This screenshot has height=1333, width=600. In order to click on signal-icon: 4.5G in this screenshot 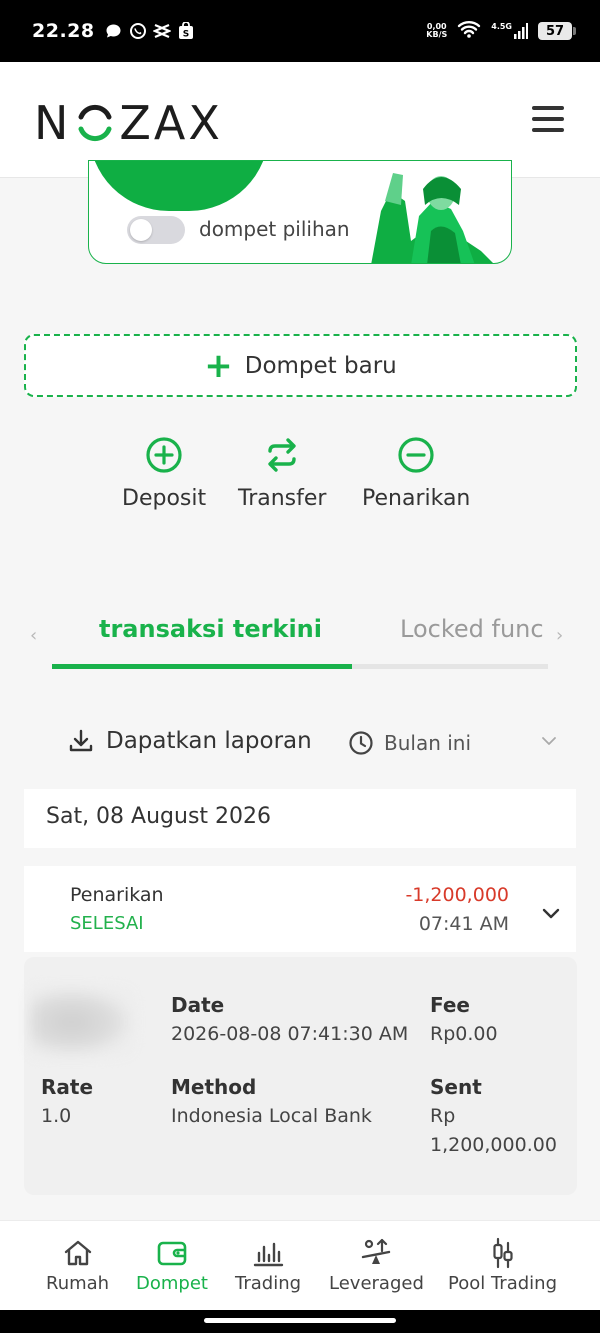, I will do `click(509, 31)`.